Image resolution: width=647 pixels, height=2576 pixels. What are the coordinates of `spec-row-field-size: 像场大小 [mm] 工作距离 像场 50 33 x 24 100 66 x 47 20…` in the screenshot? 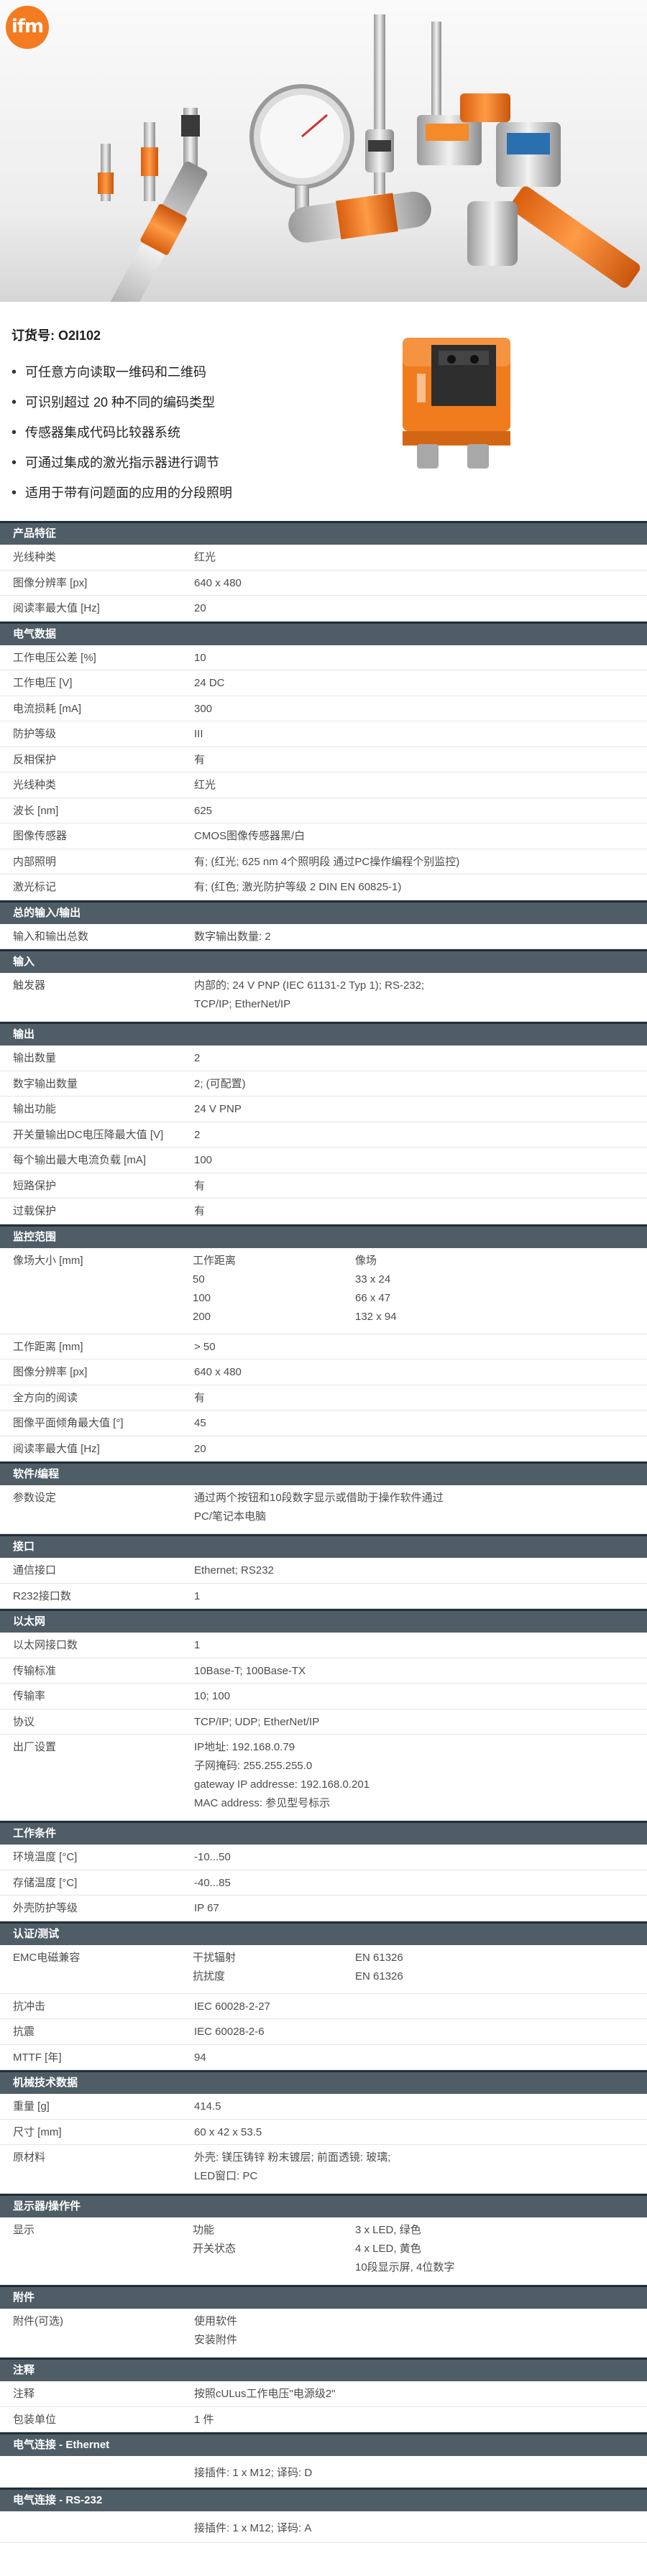 It's located at (323, 1291).